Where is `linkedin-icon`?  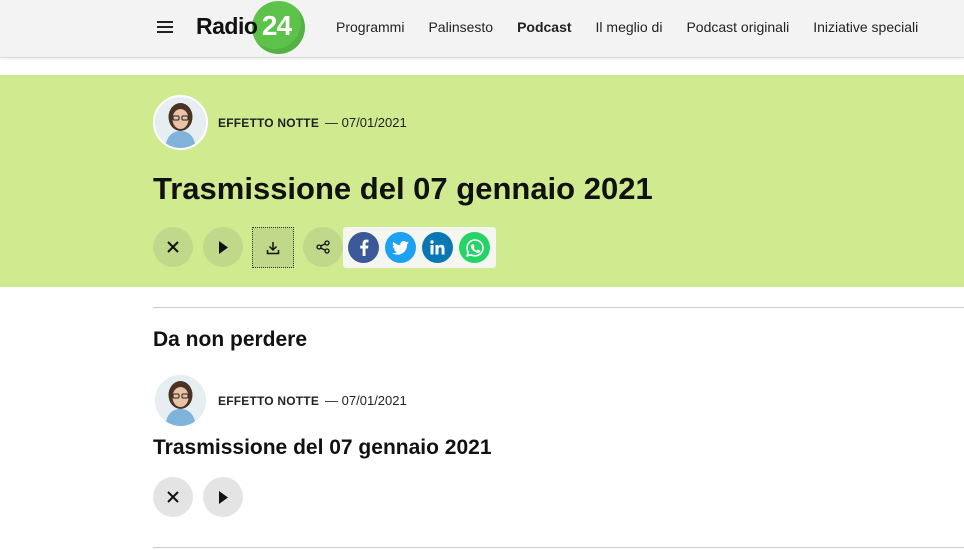
linkedin-icon is located at coordinates (437, 247).